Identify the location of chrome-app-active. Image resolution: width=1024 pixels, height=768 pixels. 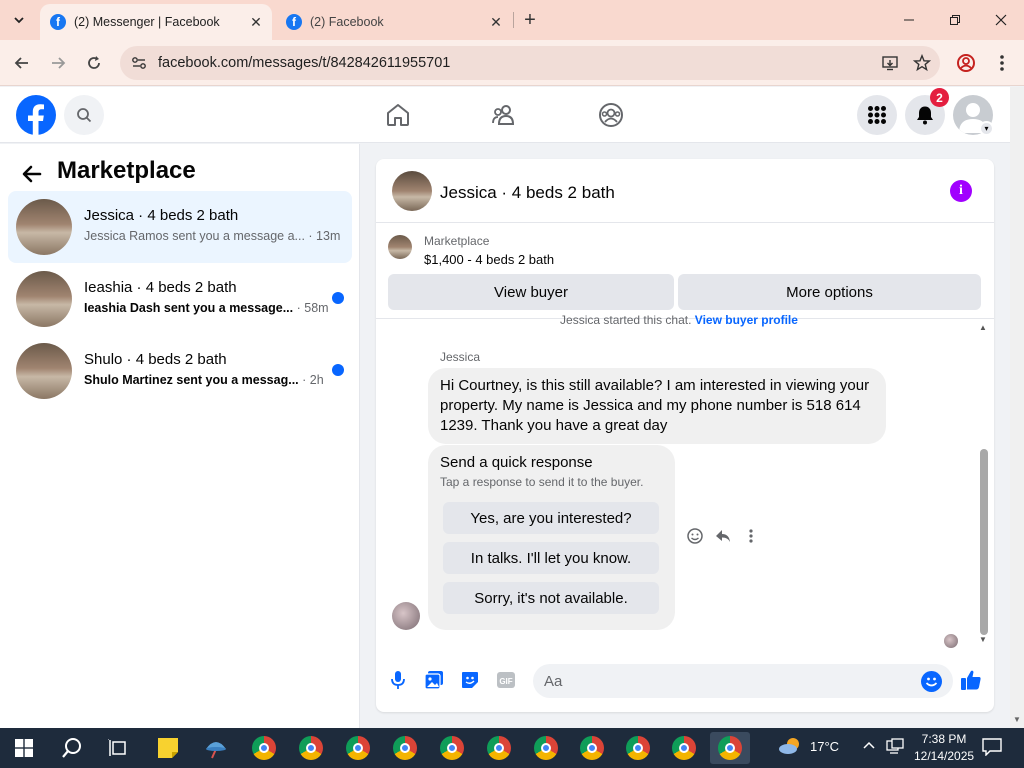
(730, 748).